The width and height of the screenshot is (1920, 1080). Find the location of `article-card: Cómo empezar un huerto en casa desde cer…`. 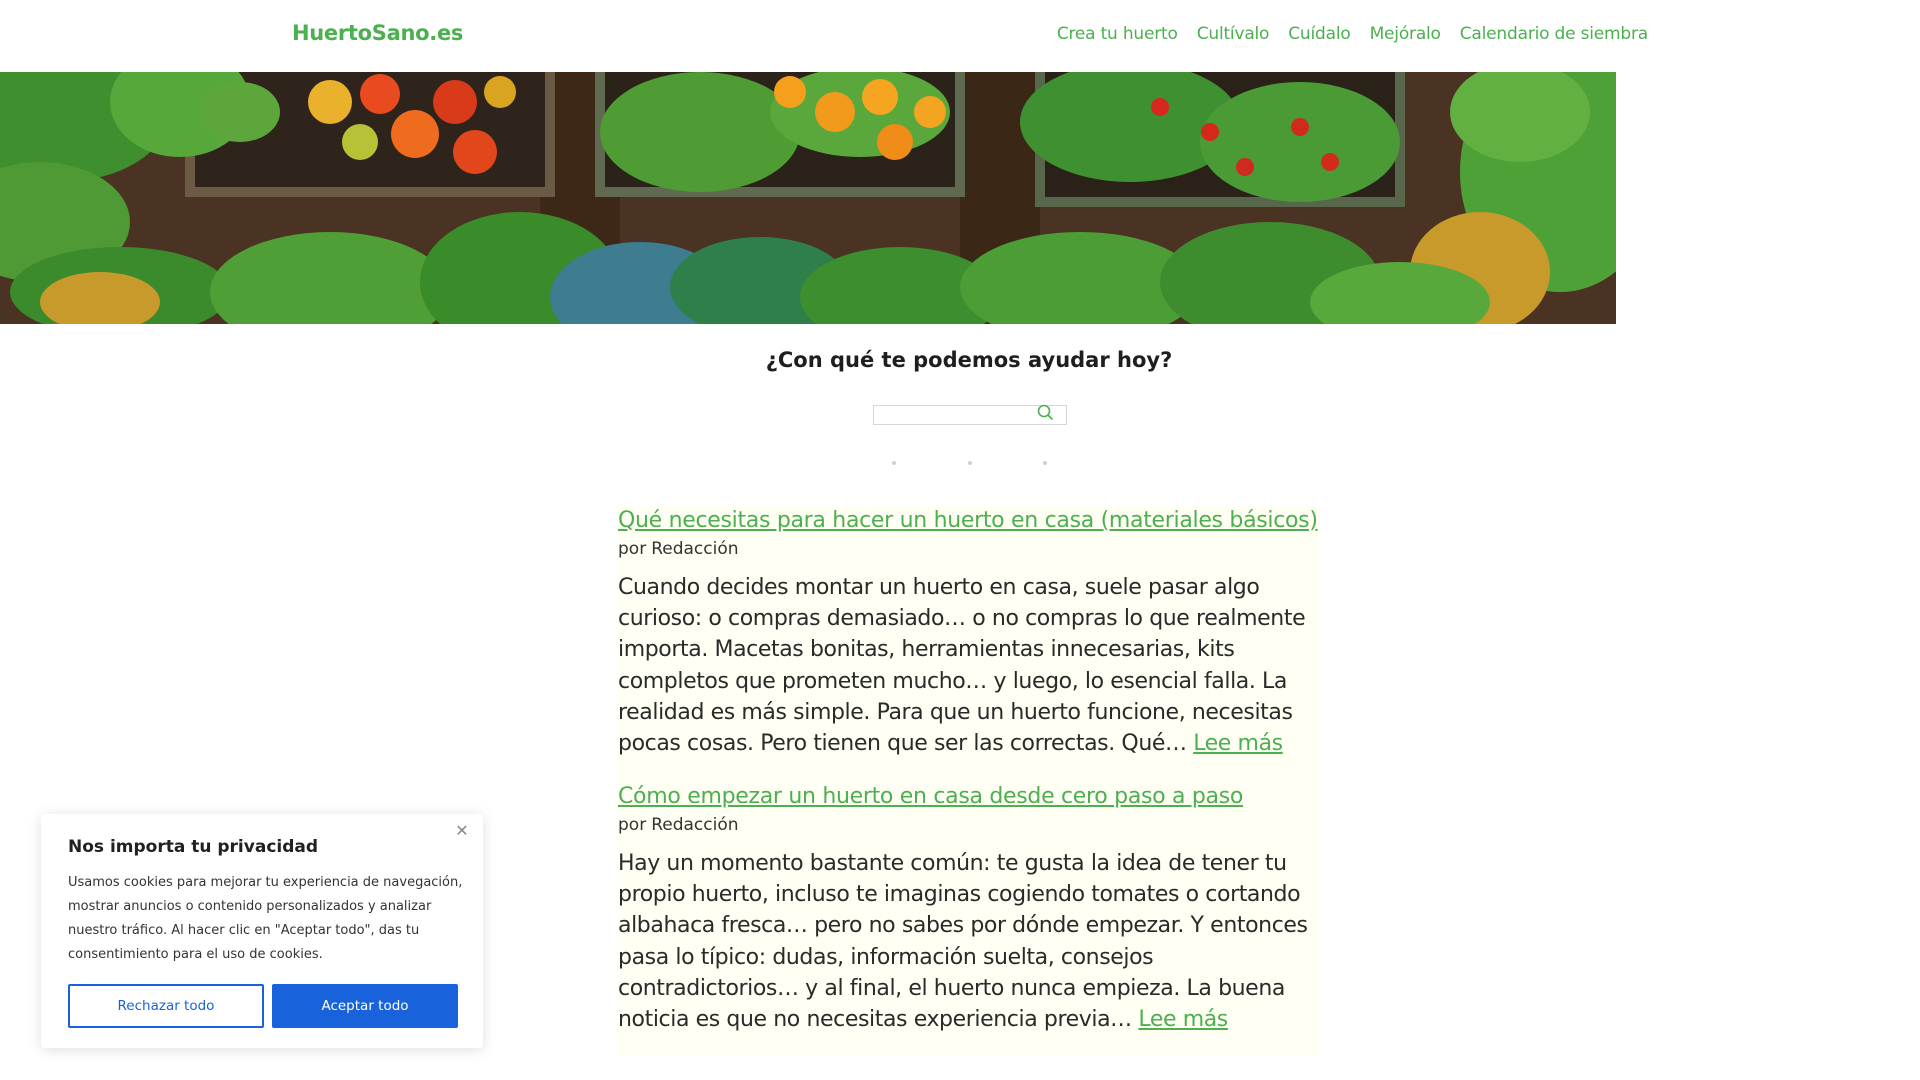

article-card: Cómo empezar un huerto en casa desde cer… is located at coordinates (973, 908).